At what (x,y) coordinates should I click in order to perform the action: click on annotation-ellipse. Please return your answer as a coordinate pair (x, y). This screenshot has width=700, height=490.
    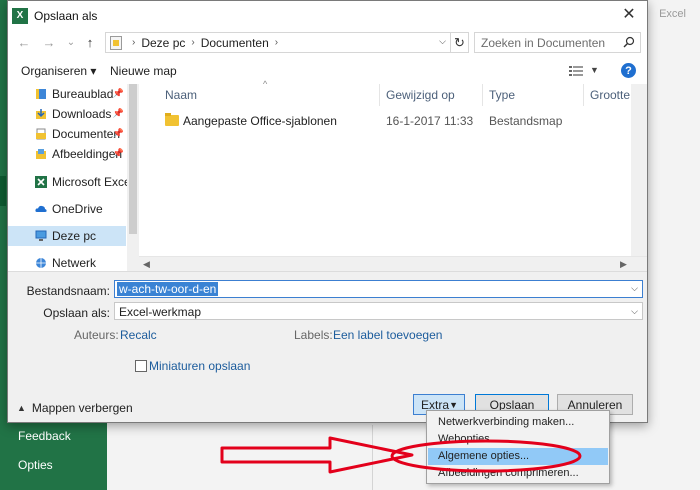
    Looking at the image, I should click on (486, 456).